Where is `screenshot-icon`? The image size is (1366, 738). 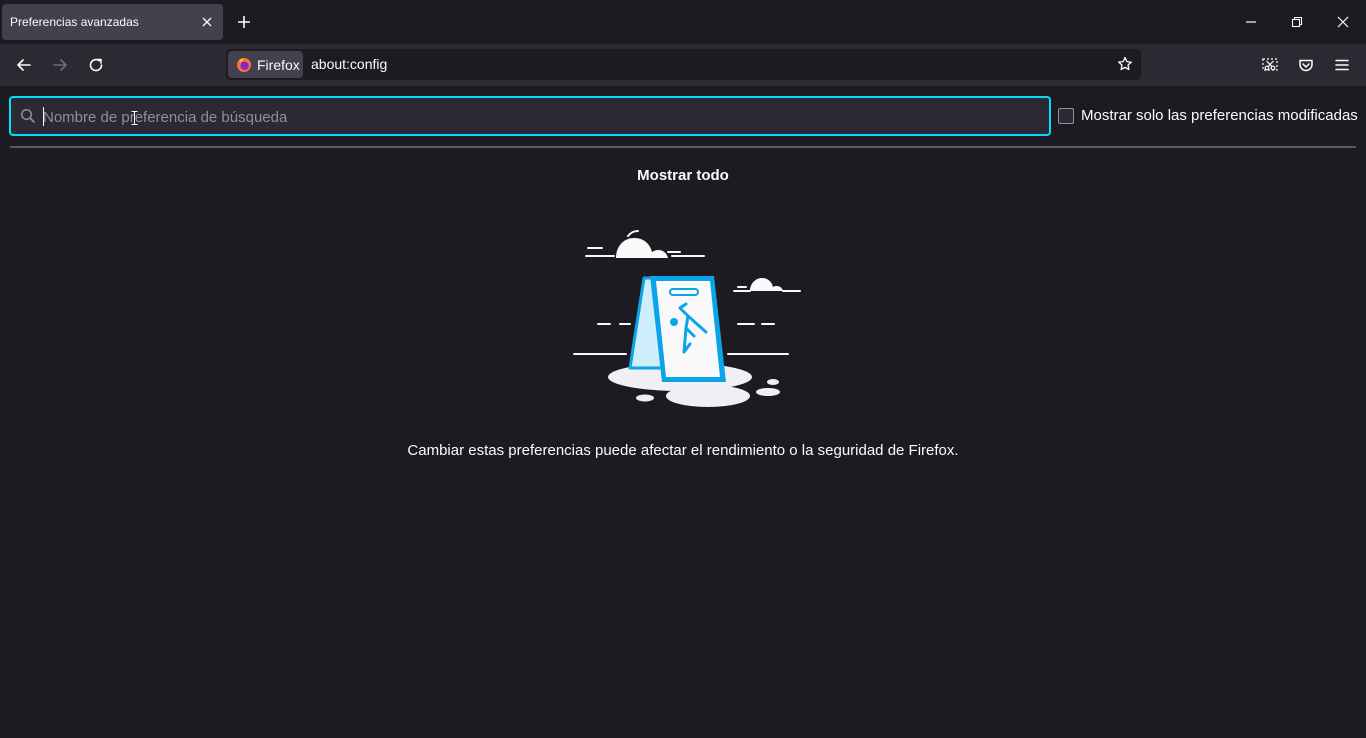
screenshot-icon is located at coordinates (1270, 65).